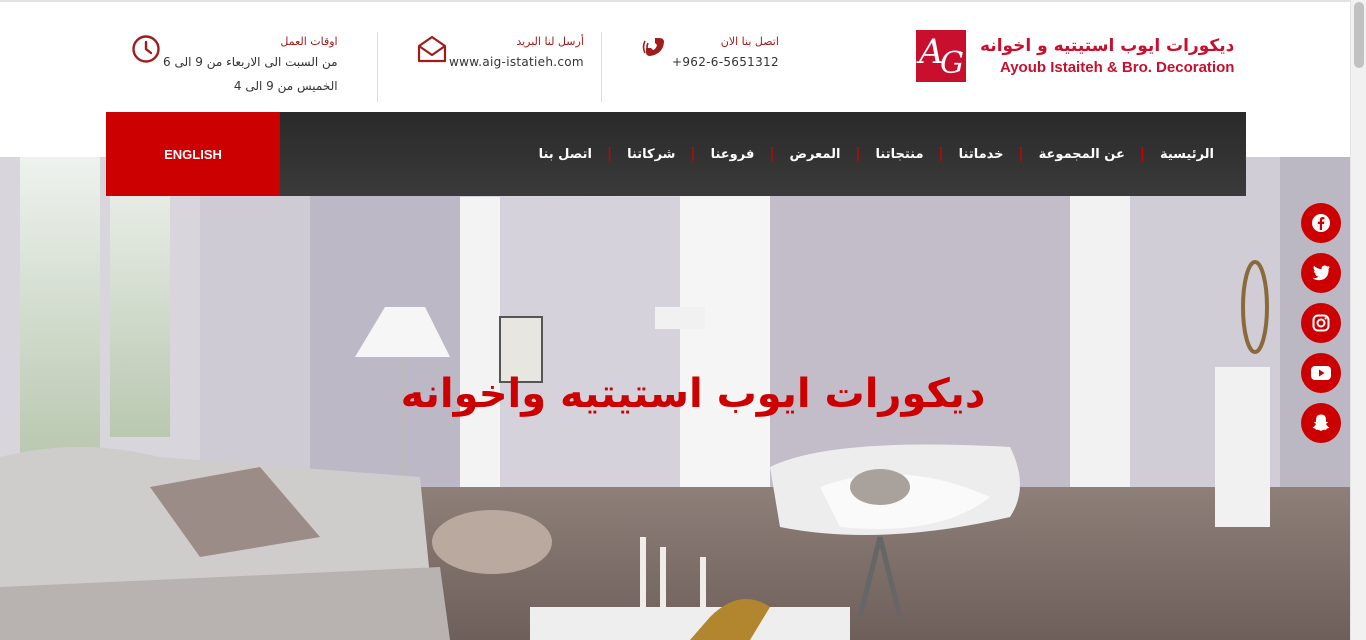 Image resolution: width=1366 pixels, height=640 pixels. What do you see at coordinates (733, 154) in the screenshot?
I see `nav-item-branches: فروعنا` at bounding box center [733, 154].